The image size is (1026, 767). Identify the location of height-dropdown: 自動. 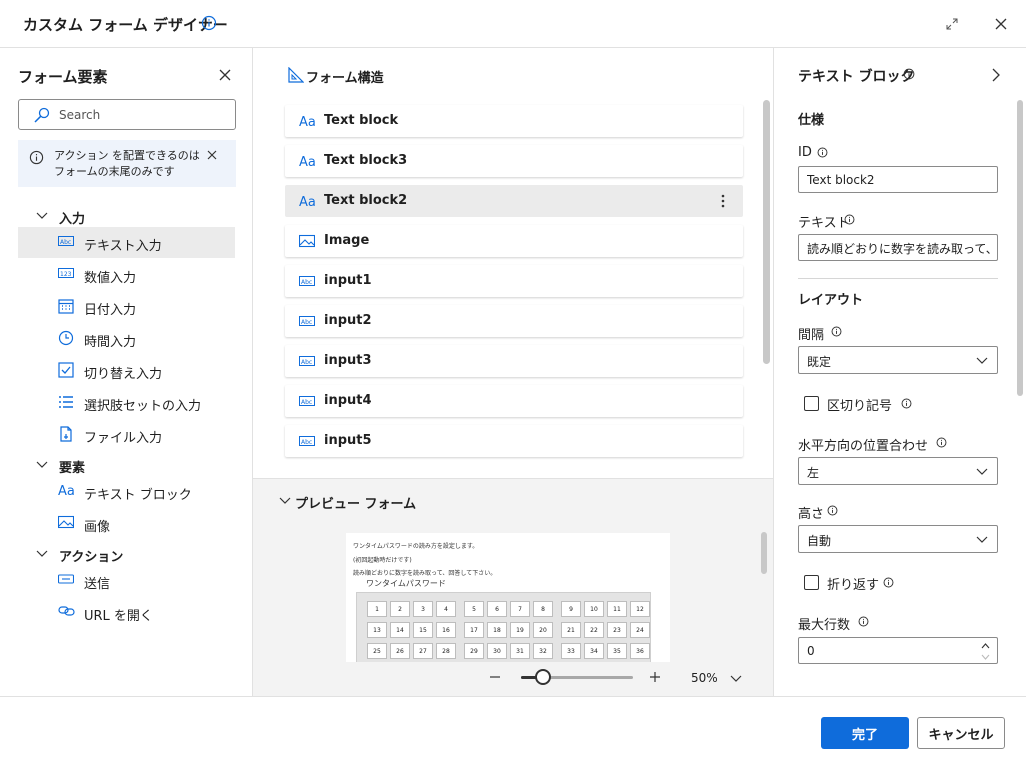
(898, 539).